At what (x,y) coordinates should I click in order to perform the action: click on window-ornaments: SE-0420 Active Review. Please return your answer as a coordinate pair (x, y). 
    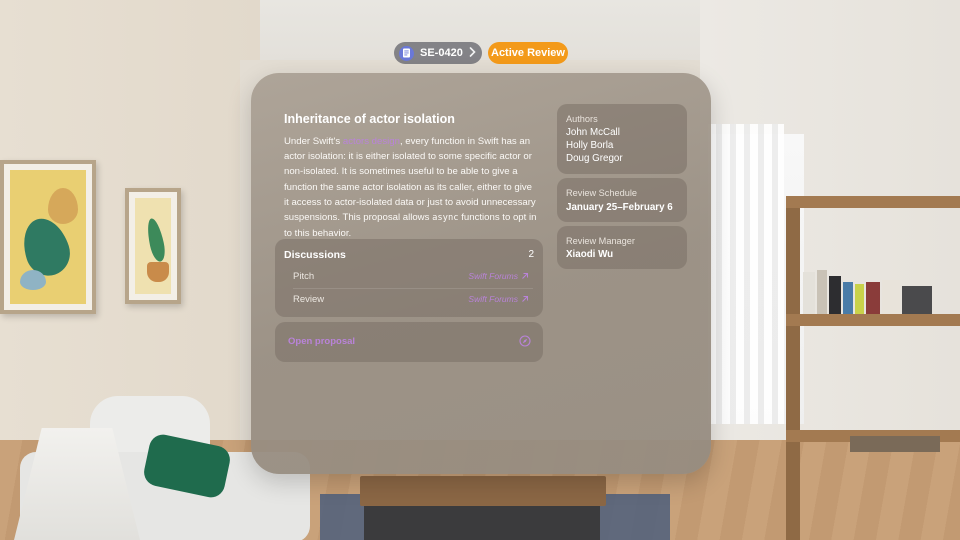
    Looking at the image, I should click on (480, 54).